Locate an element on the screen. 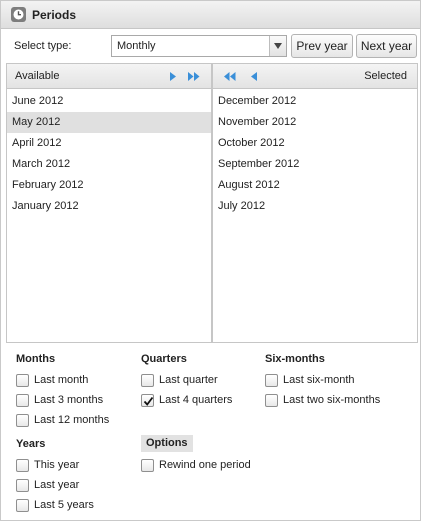 This screenshot has height=521, width=422. dropdown-arrow is located at coordinates (277, 46).